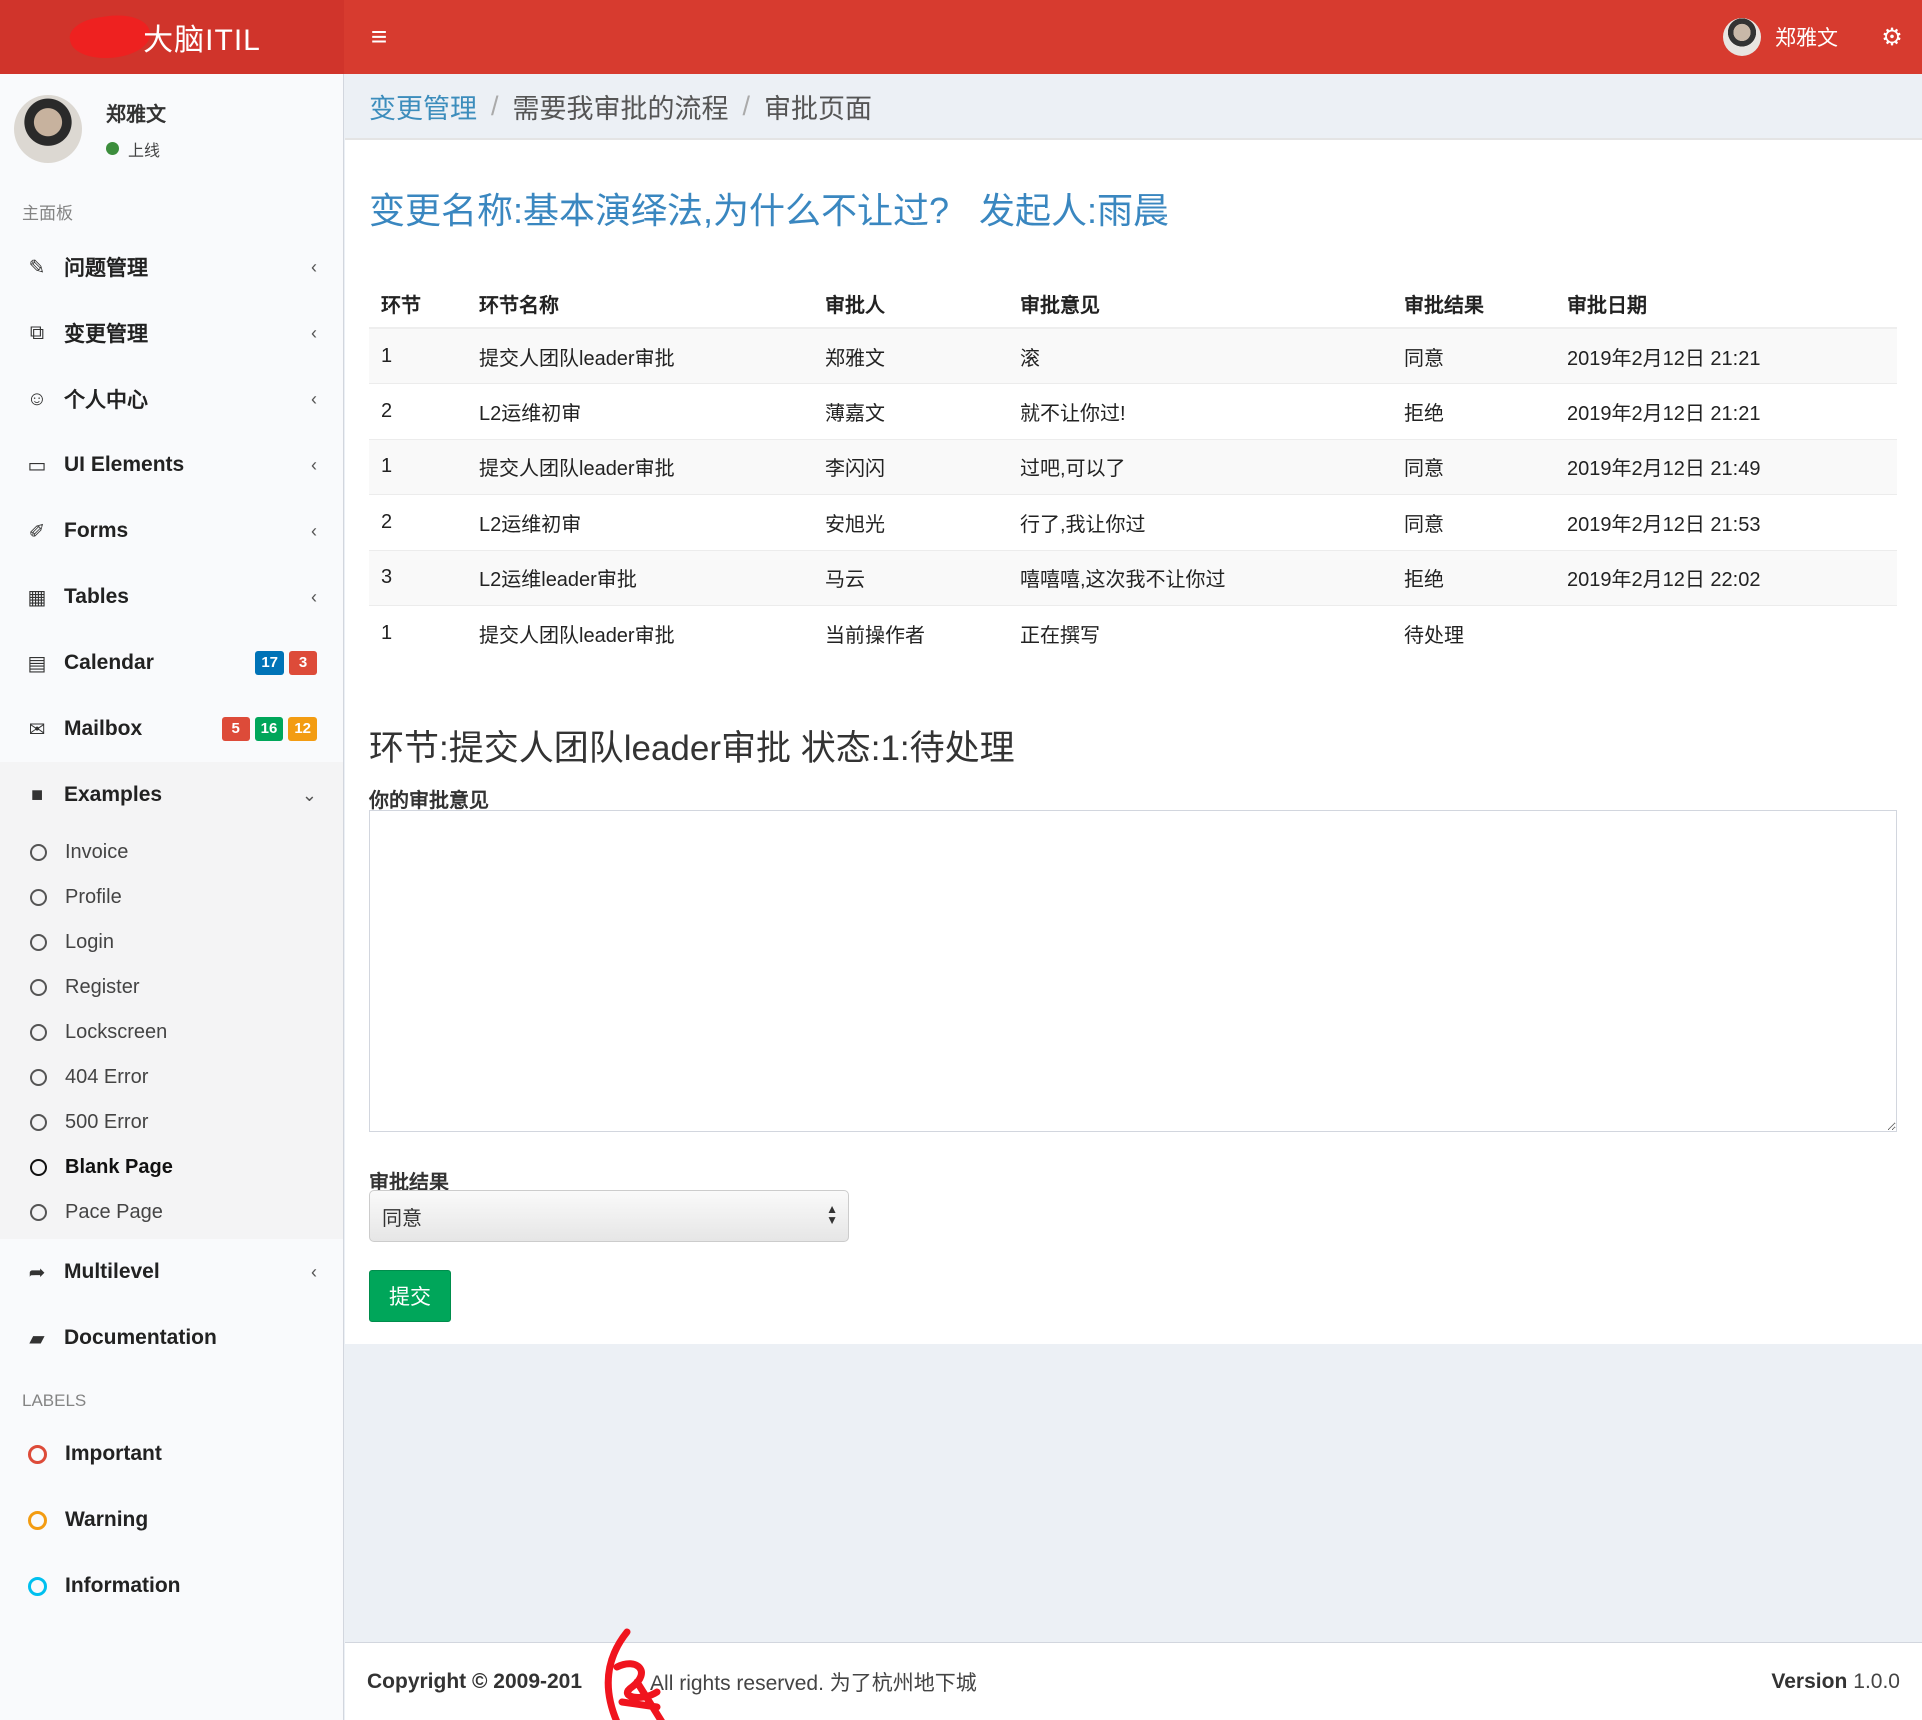 Image resolution: width=1922 pixels, height=1720 pixels. What do you see at coordinates (97, 852) in the screenshot?
I see `submenu-item-label: Invoice` at bounding box center [97, 852].